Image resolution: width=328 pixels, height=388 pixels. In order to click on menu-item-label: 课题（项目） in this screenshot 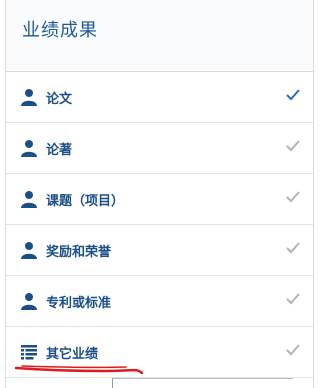, I will do `click(85, 201)`.